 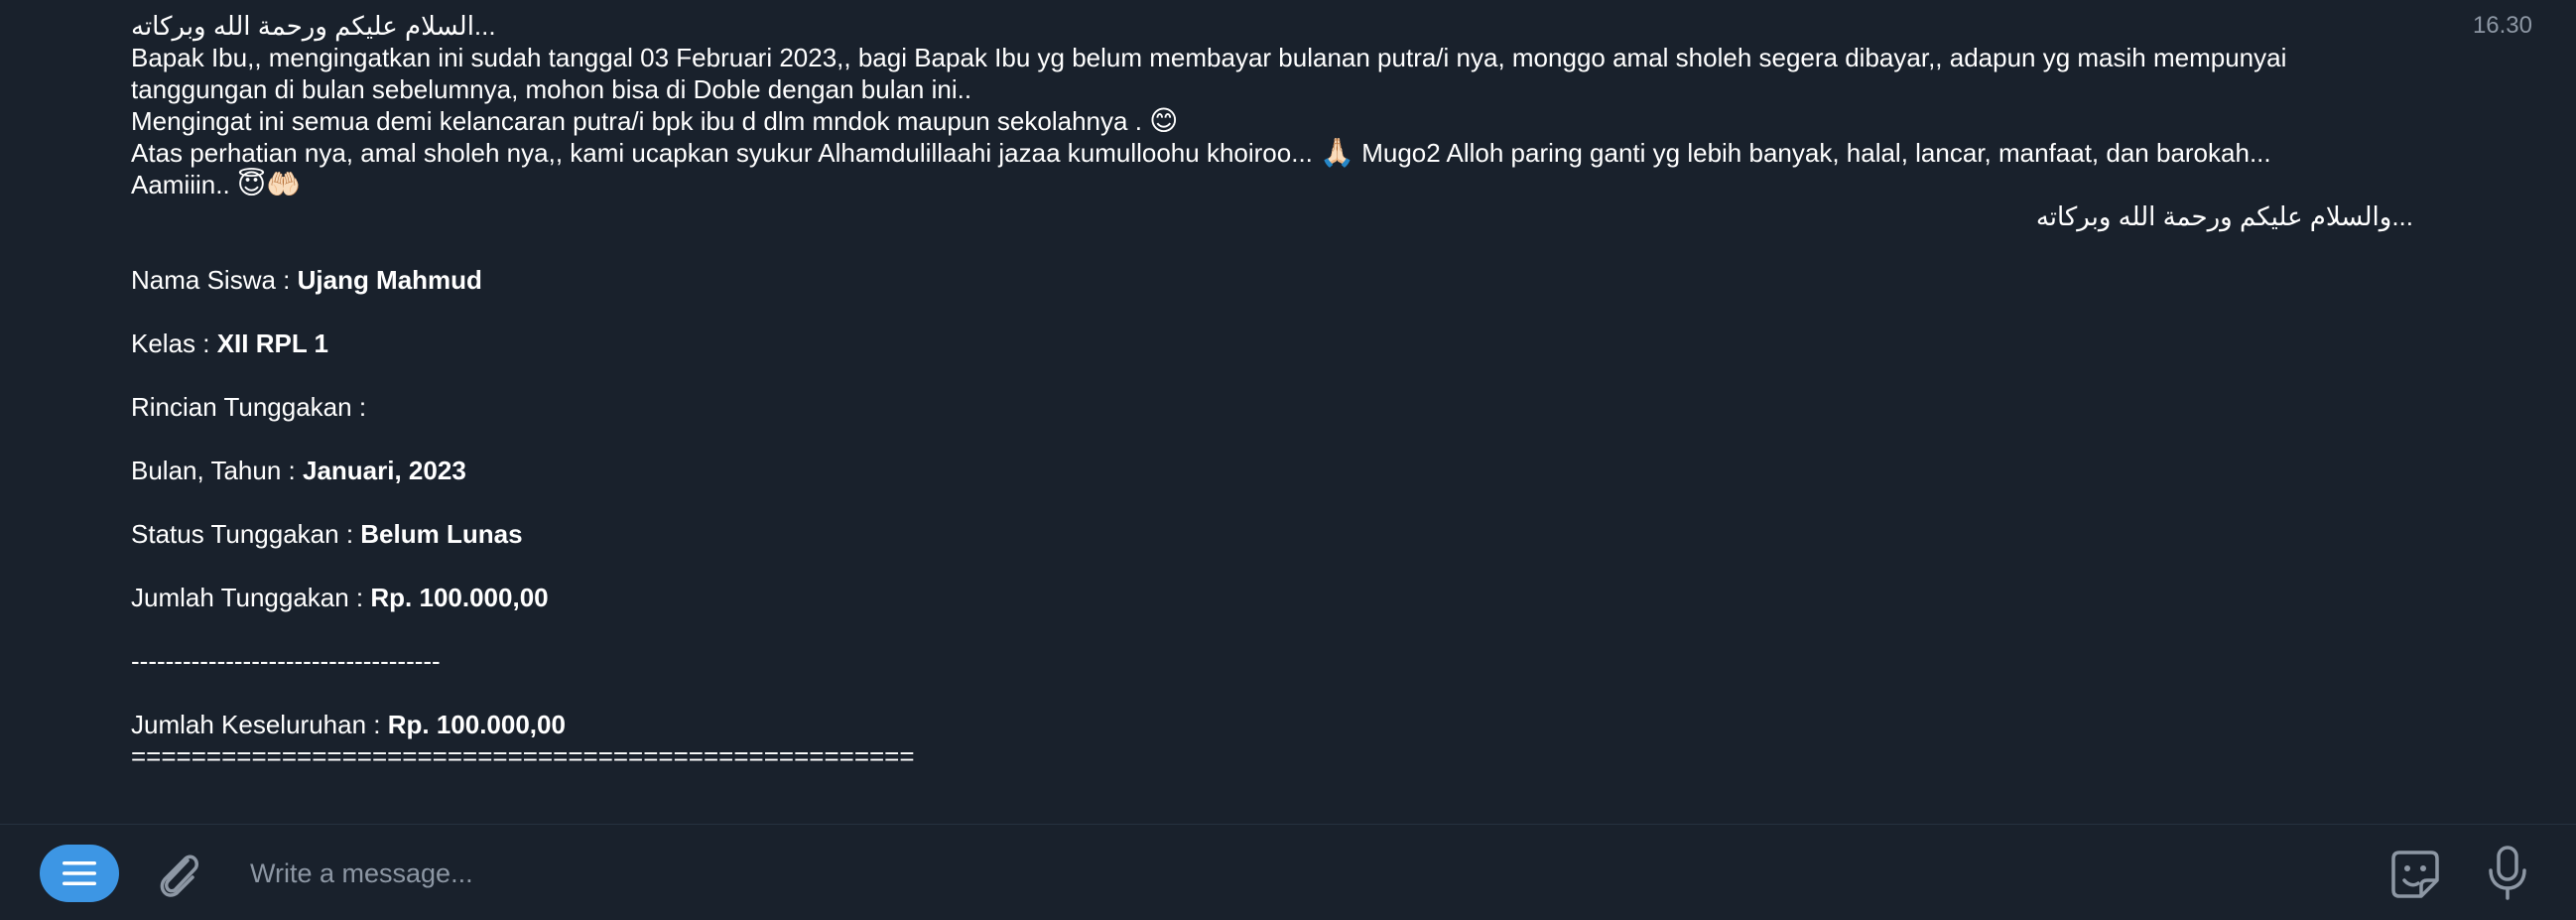 I want to click on jumlah-label: Jumlah Tunggakan :, so click(x=251, y=597).